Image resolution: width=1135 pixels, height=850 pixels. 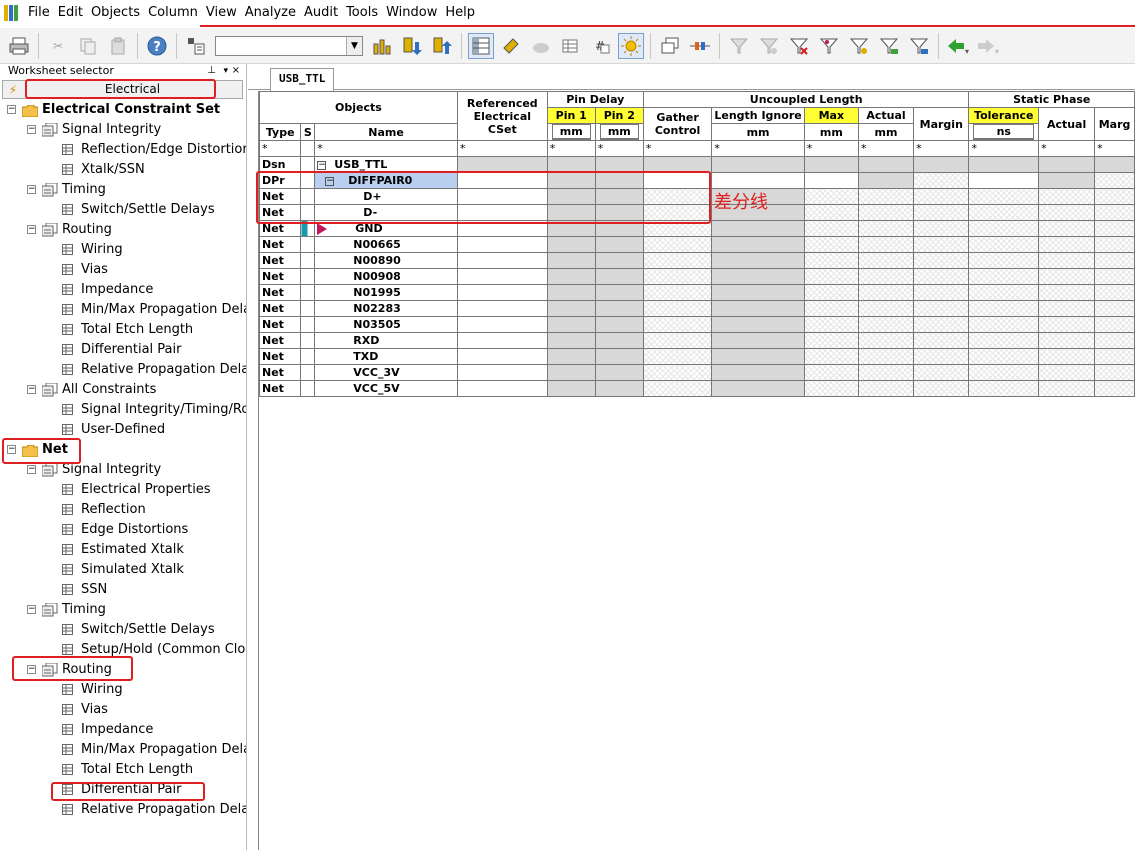 What do you see at coordinates (919, 46) in the screenshot?
I see `filter-g-icon` at bounding box center [919, 46].